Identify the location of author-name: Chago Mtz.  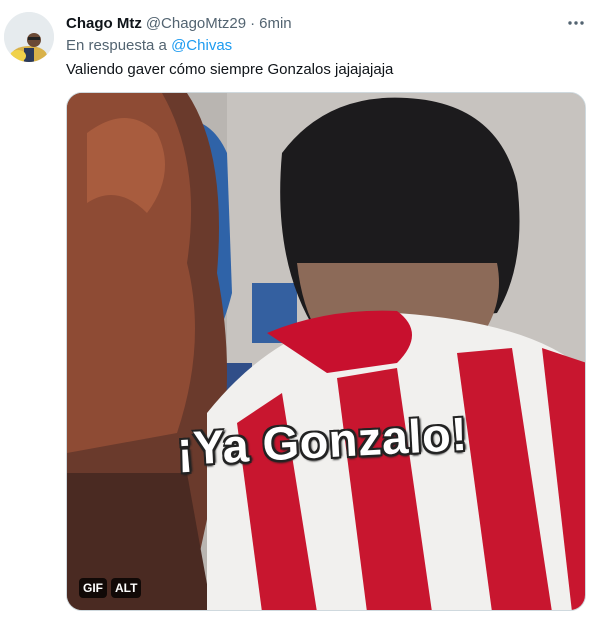
(104, 23).